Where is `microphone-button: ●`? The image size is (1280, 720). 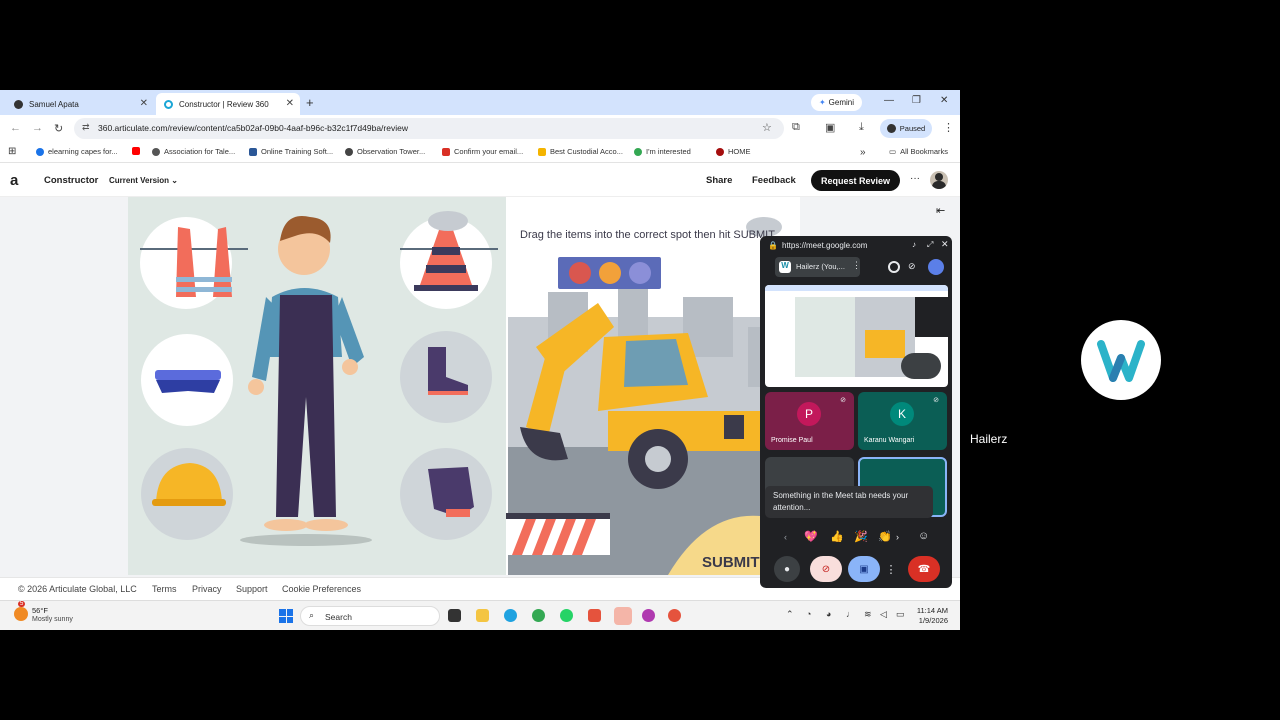 microphone-button: ● is located at coordinates (787, 569).